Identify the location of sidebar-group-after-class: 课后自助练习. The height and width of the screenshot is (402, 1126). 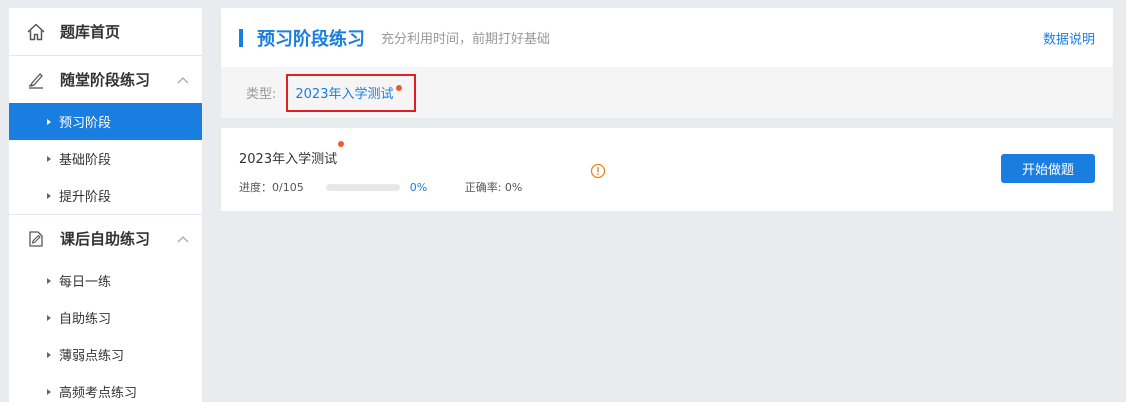
(105, 238).